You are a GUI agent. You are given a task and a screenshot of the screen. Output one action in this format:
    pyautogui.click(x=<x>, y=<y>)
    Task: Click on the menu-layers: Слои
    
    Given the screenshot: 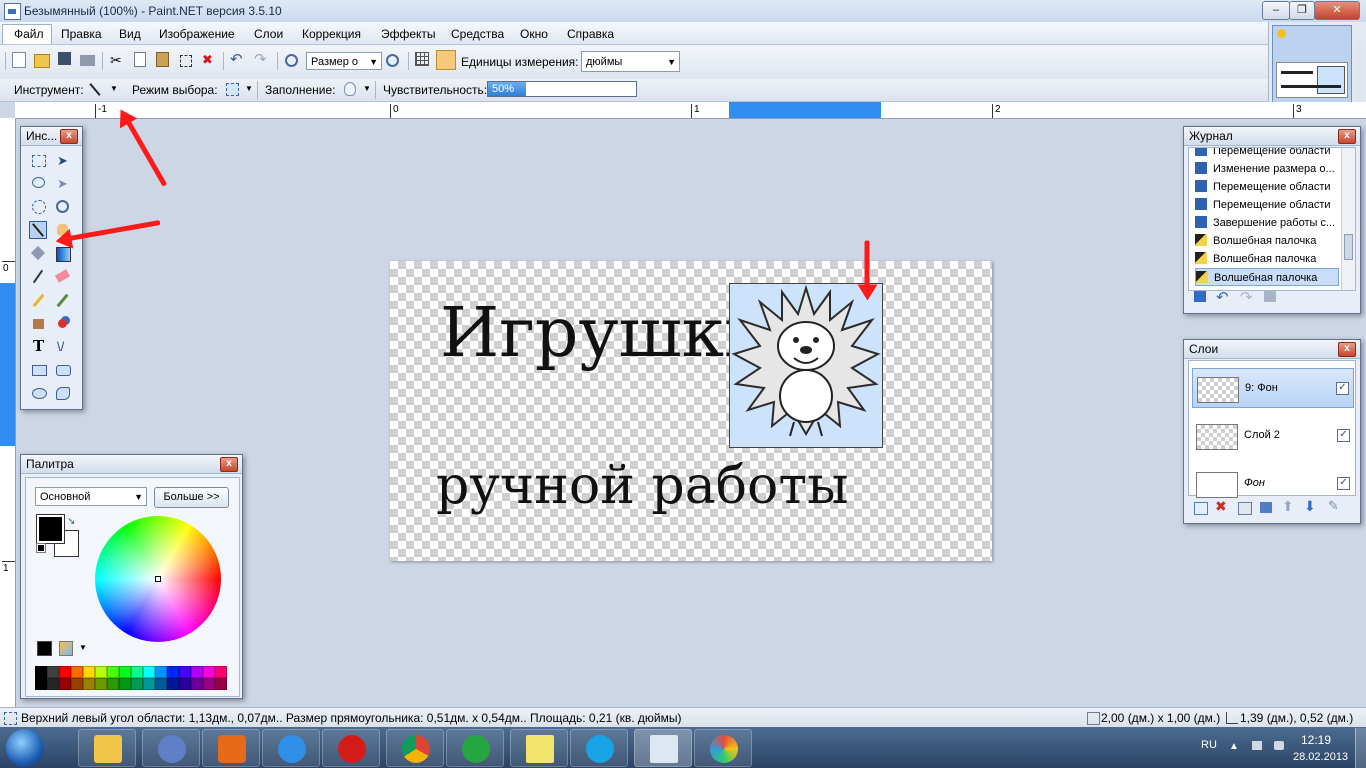 What is the action you would take?
    pyautogui.click(x=268, y=34)
    